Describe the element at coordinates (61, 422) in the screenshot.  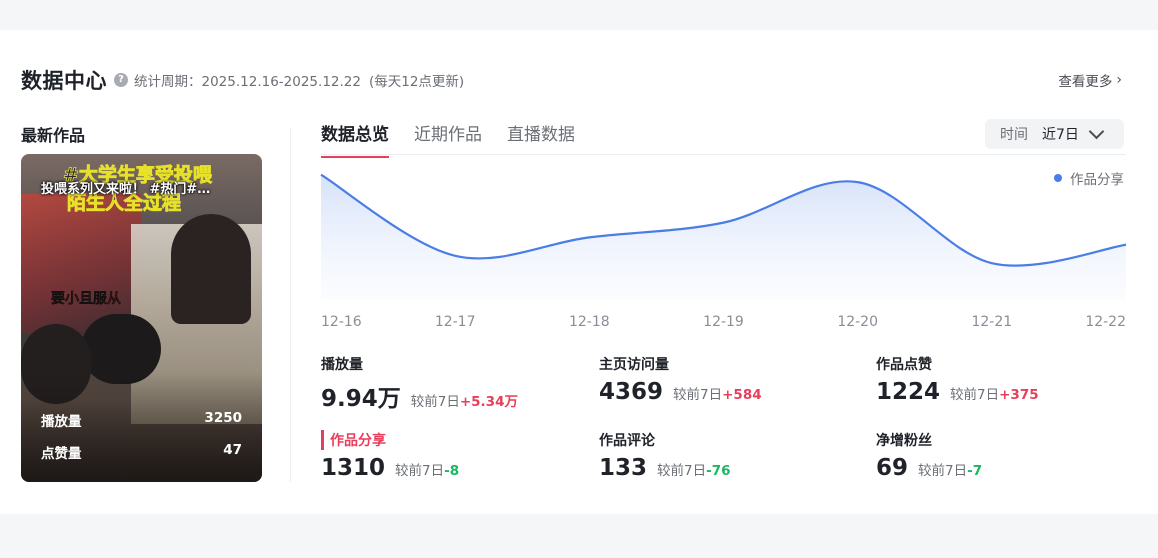
I see `play-count-label: 播放量` at that location.